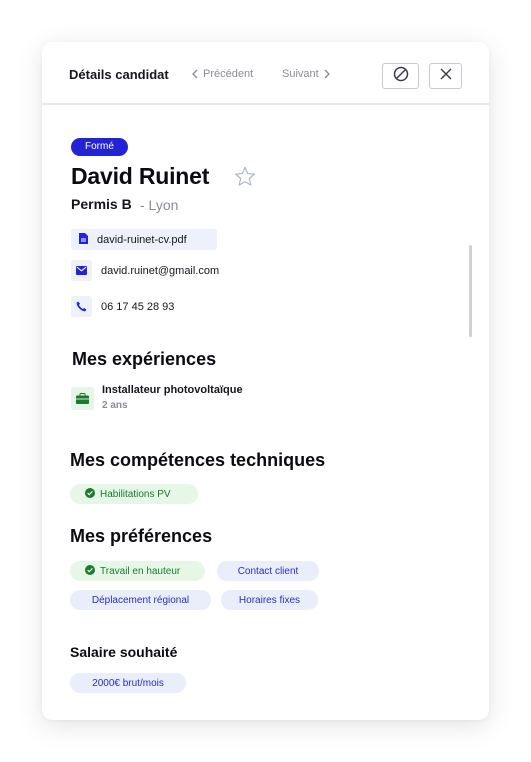 The image size is (531, 762). Describe the element at coordinates (269, 600) in the screenshot. I see `preference-tag-horaires-fixes: Horaires fixes` at that location.